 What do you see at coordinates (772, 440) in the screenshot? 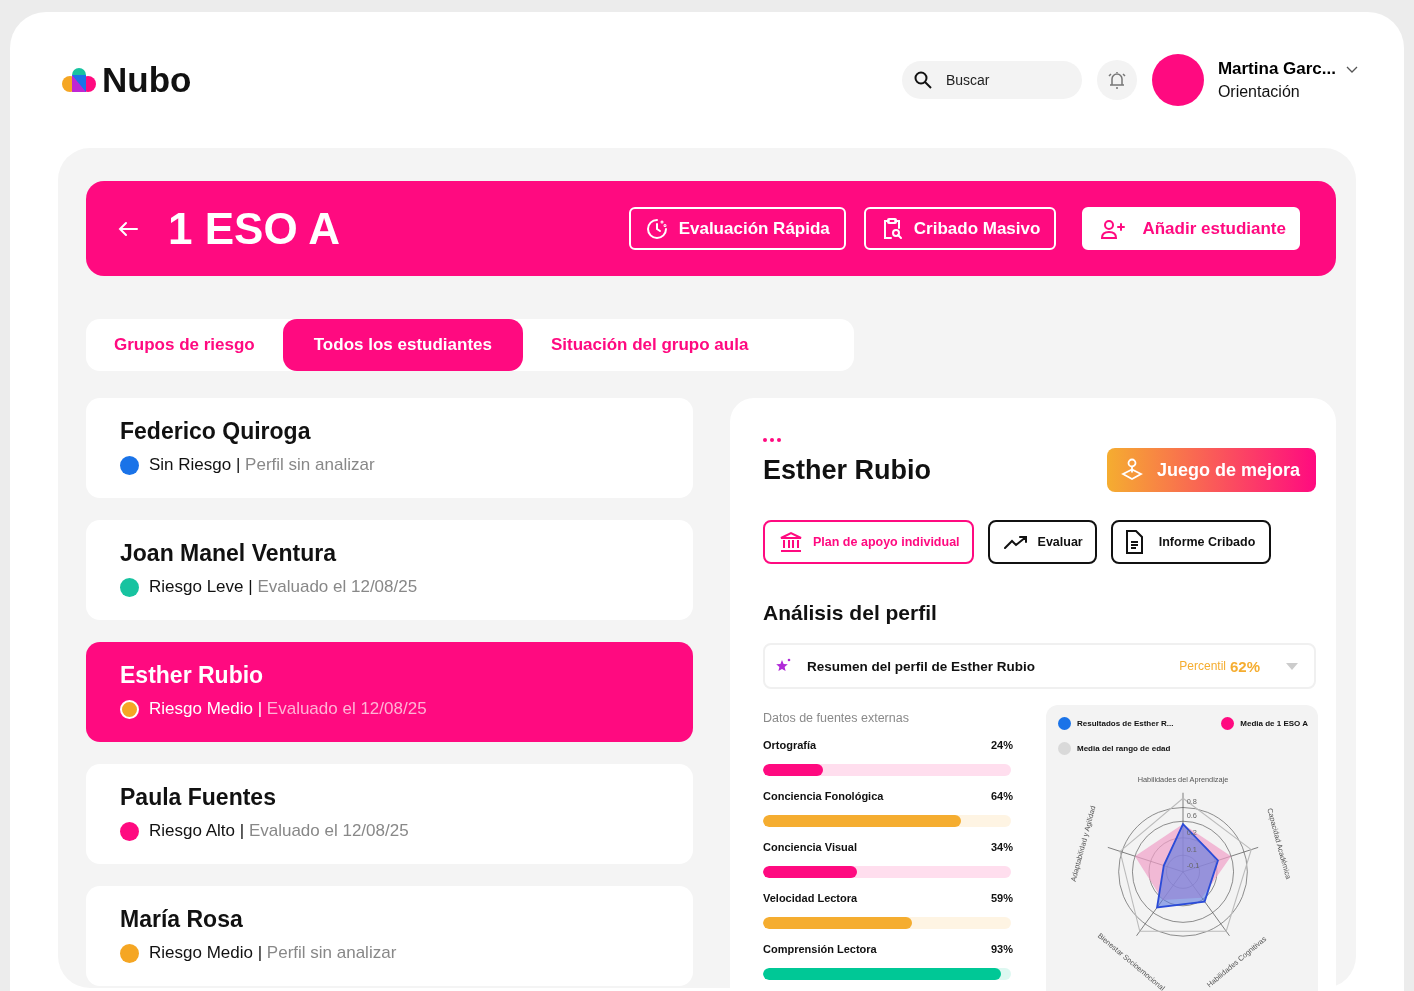
I see `more-icon` at bounding box center [772, 440].